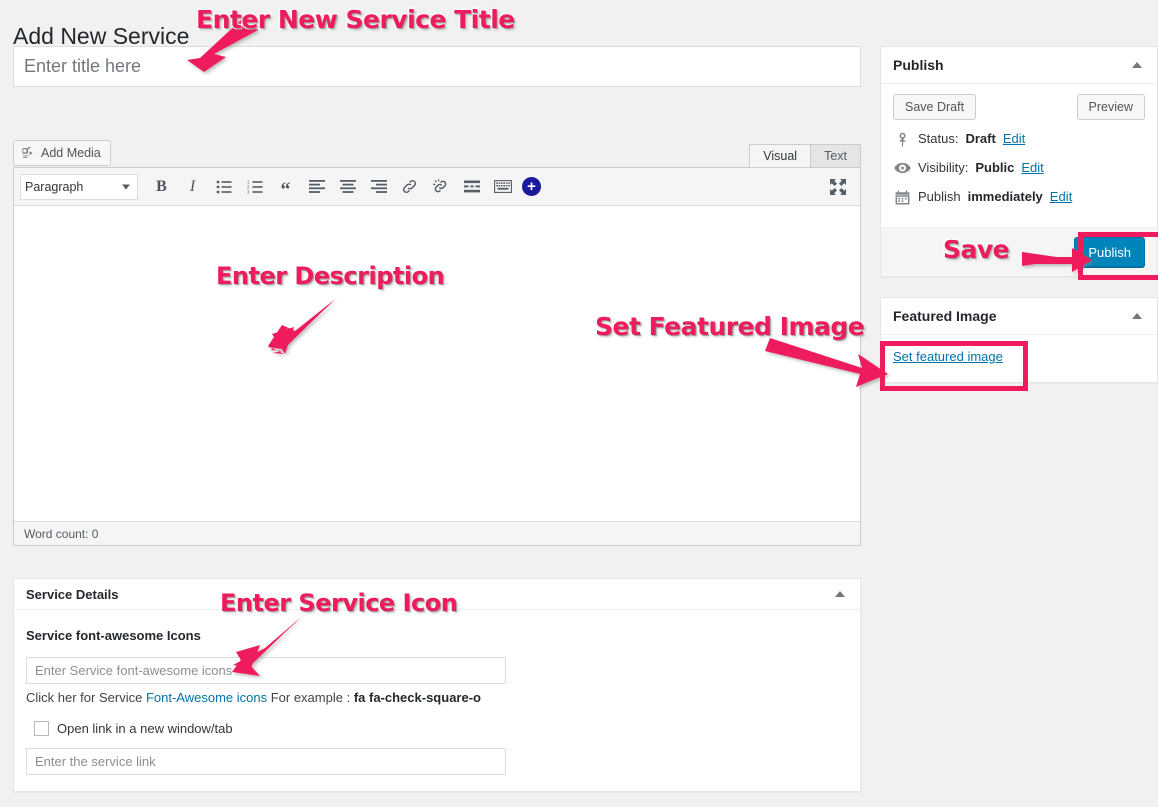 The image size is (1158, 807). I want to click on blockquote-icon: “, so click(285, 187).